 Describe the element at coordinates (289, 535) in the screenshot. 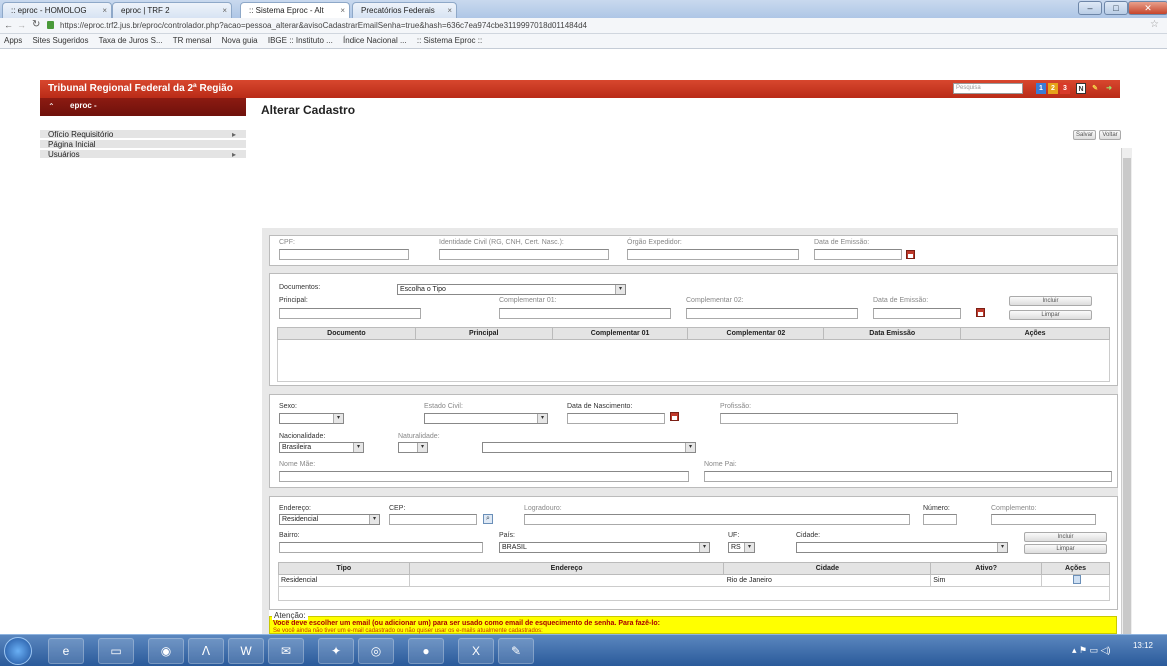

I see `district-label: Bairro:` at that location.